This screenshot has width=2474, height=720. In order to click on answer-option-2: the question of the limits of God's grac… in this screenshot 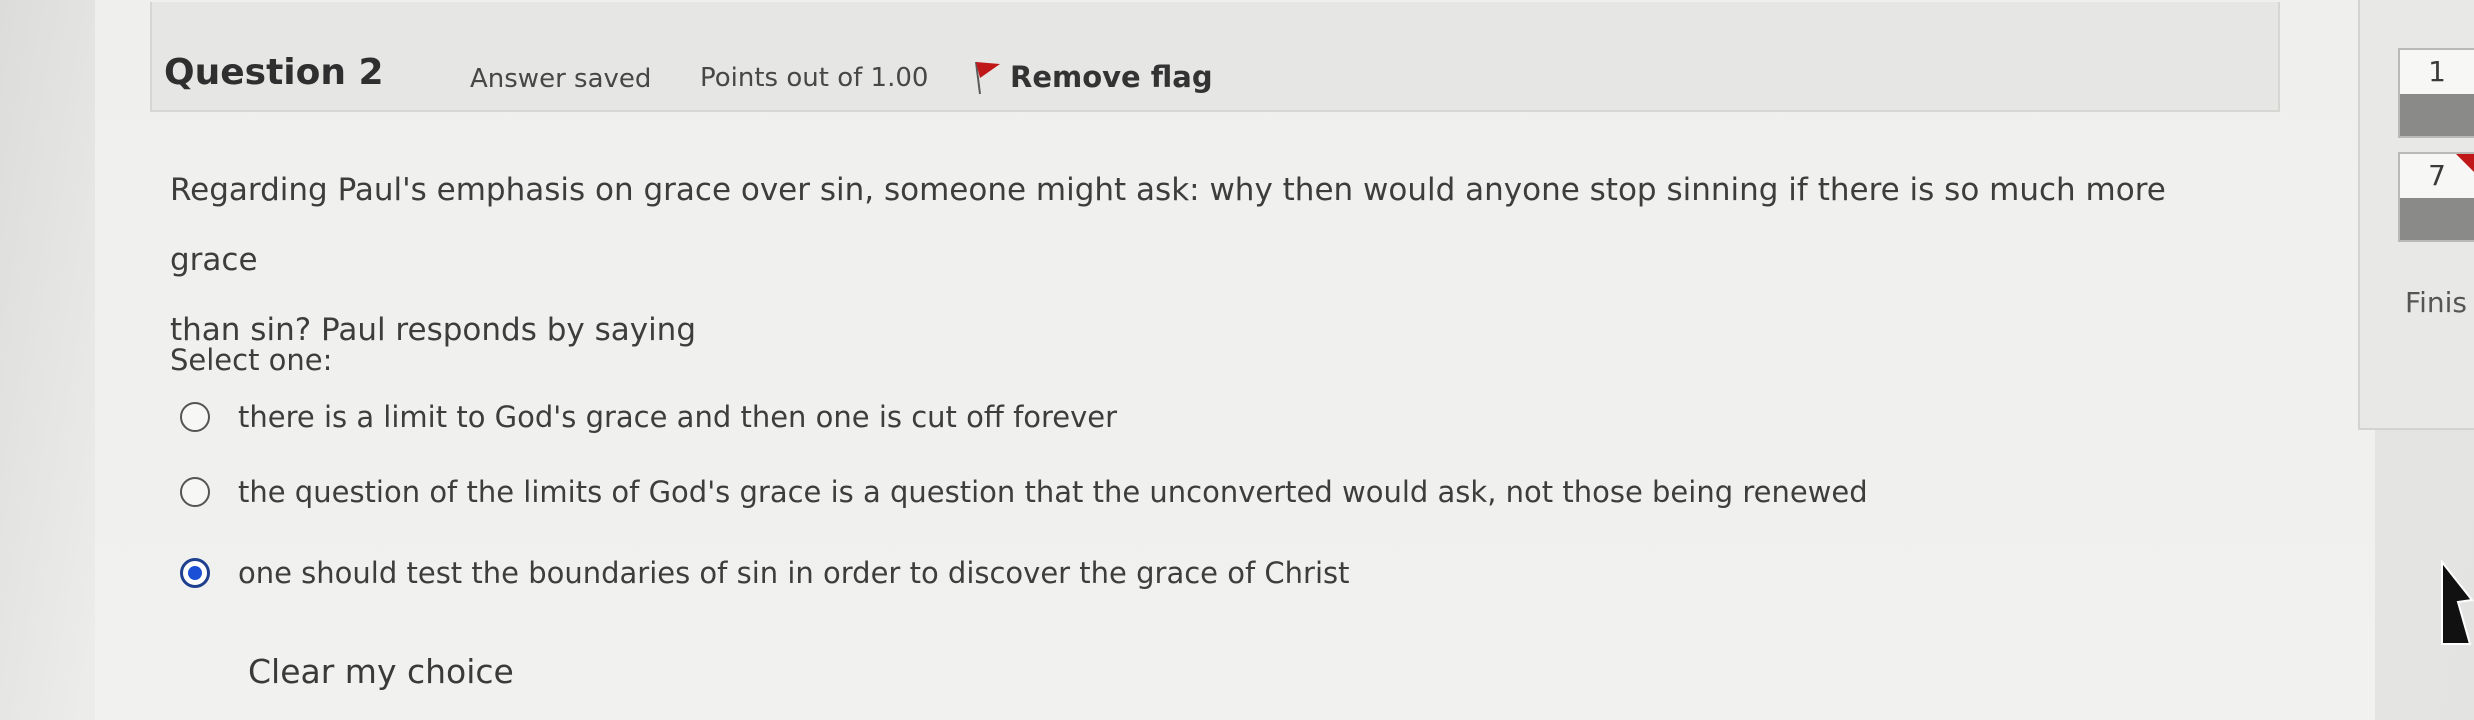, I will do `click(1024, 492)`.